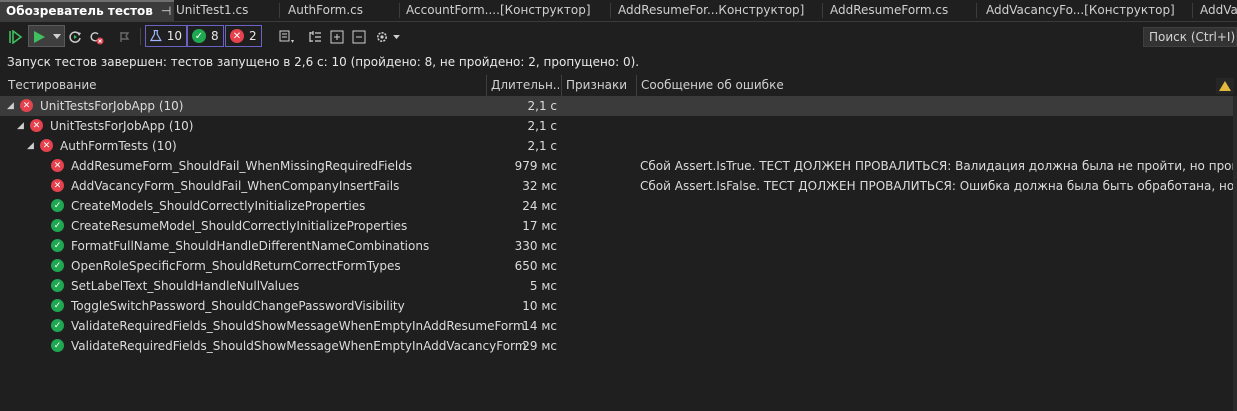 This screenshot has height=411, width=1237. I want to click on test-duration: 32 мс, so click(539, 186).